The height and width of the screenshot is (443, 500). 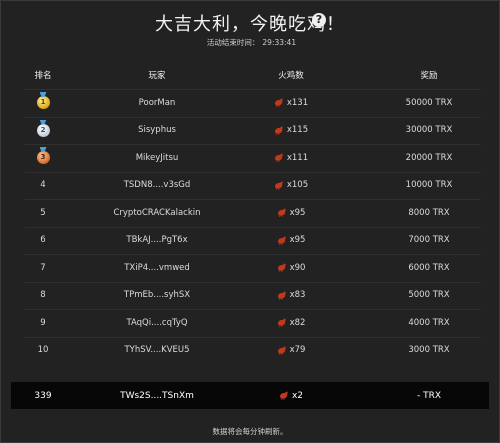 What do you see at coordinates (250, 240) in the screenshot?
I see `table-row: 6 TBkAJ....PgT6x x95 7000 TRX` at bounding box center [250, 240].